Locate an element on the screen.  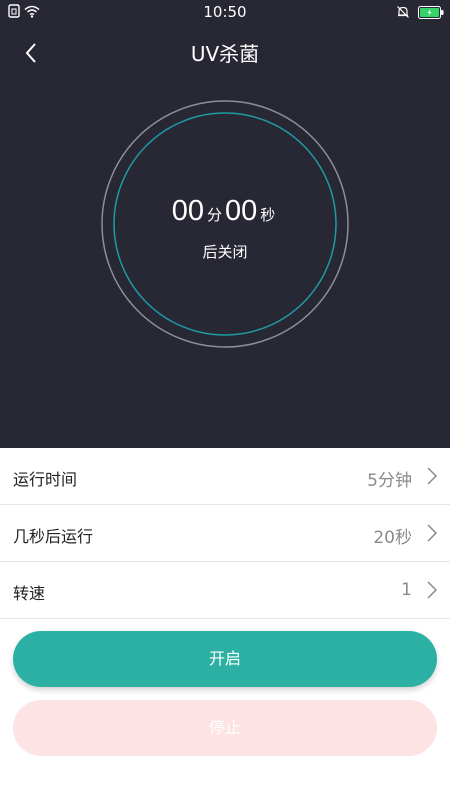
countdown-readout: 00 分 00 秒 is located at coordinates (225, 211).